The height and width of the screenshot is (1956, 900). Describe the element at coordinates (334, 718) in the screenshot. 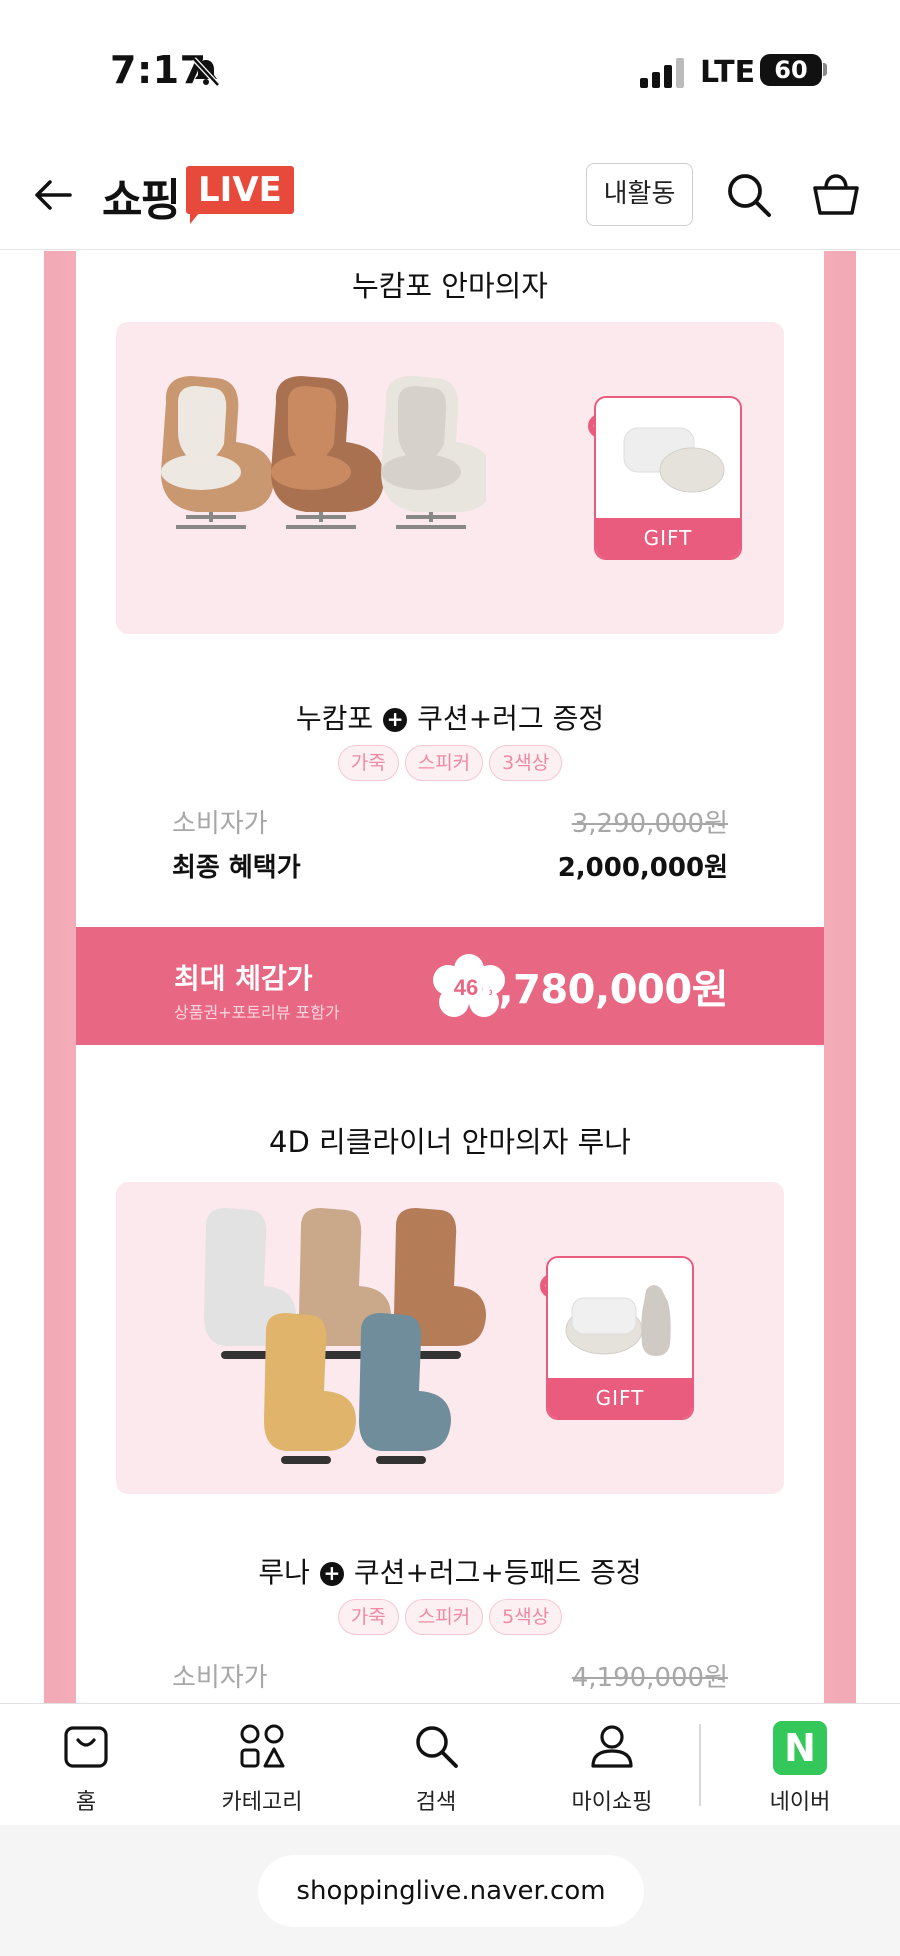

I see `offer-product-name: 누캄포` at that location.